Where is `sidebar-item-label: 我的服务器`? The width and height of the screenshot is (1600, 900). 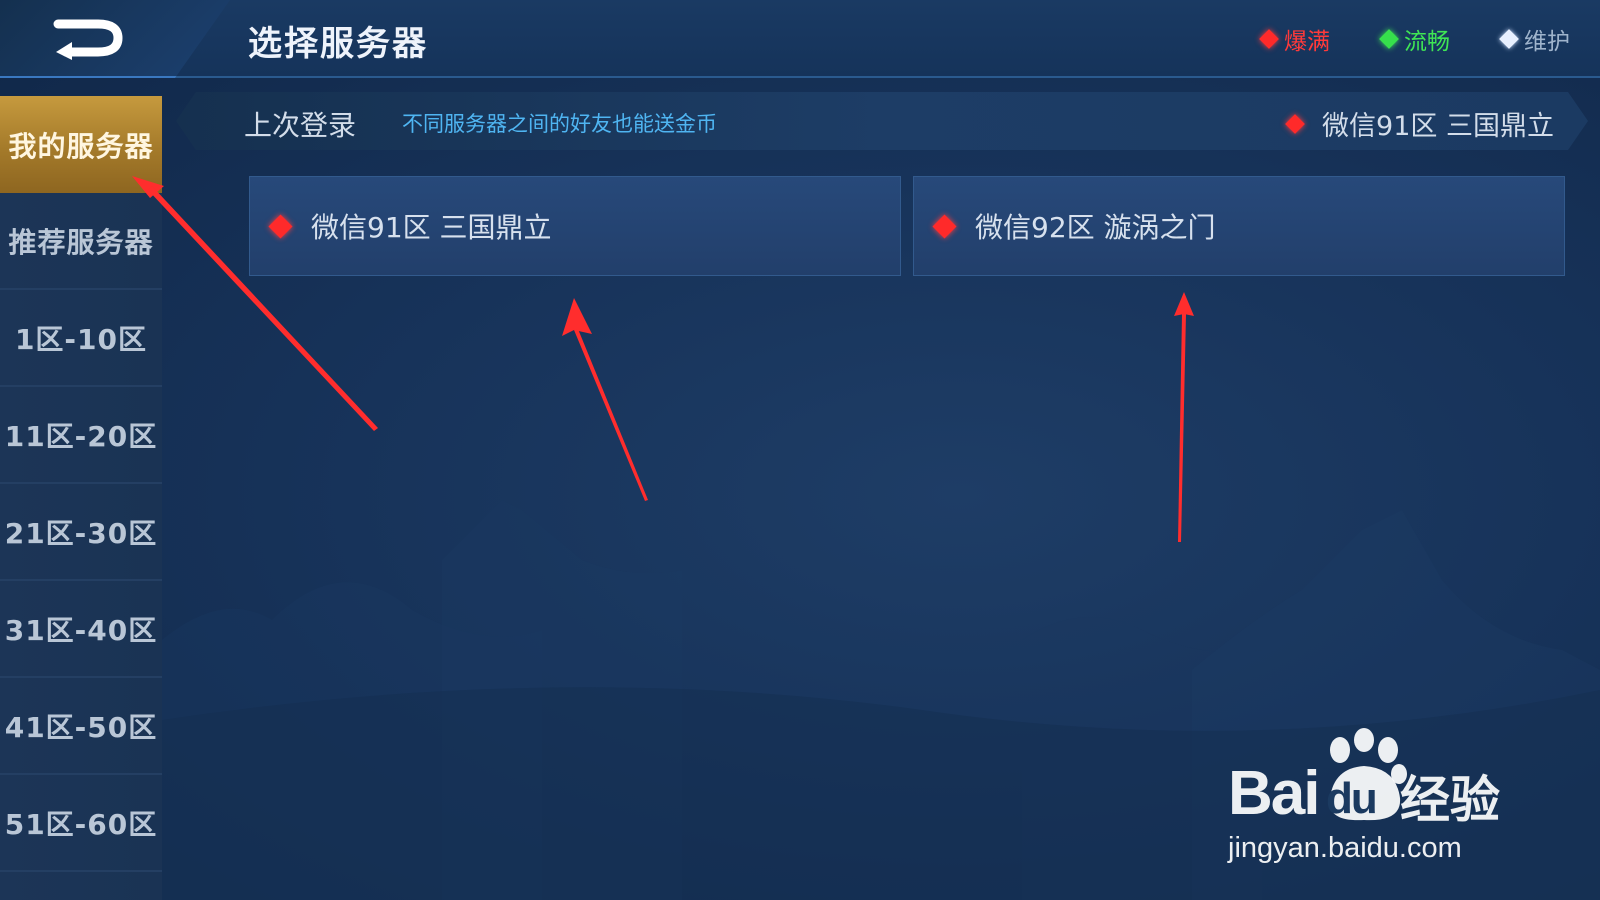 sidebar-item-label: 我的服务器 is located at coordinates (81, 146).